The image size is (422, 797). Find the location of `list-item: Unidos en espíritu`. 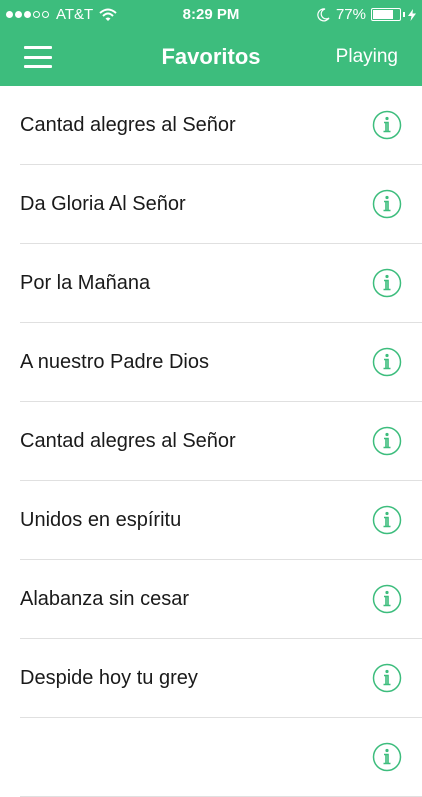

list-item: Unidos en espíritu is located at coordinates (211, 520).